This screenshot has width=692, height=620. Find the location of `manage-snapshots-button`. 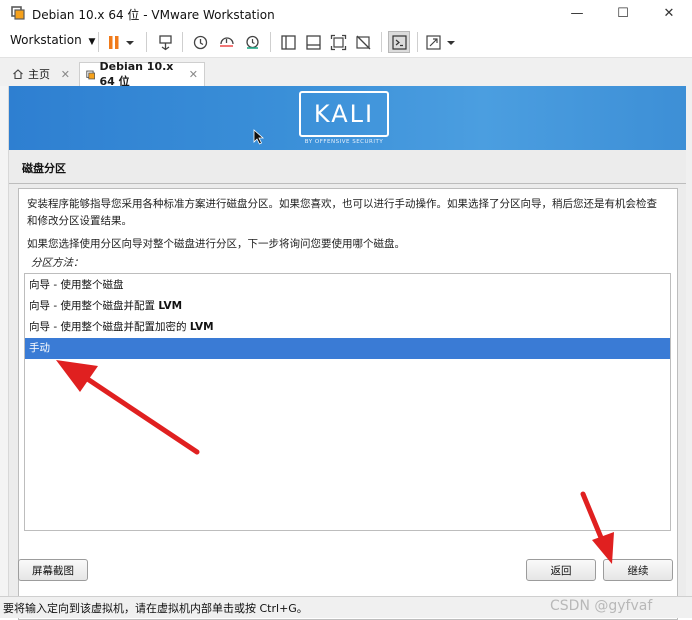

manage-snapshots-button is located at coordinates (252, 42).